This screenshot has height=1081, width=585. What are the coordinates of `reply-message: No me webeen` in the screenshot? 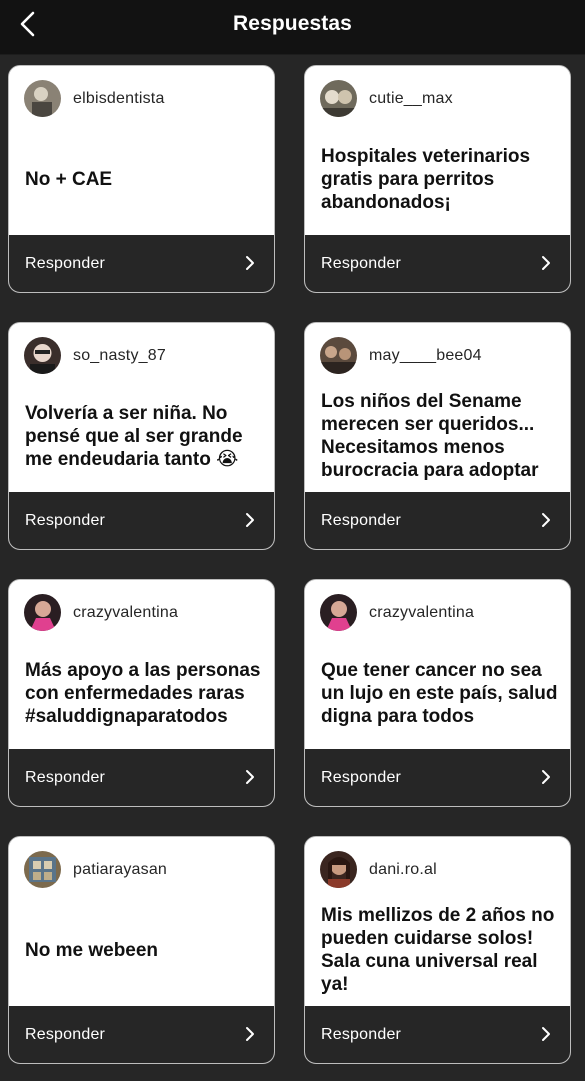 It's located at (92, 950).